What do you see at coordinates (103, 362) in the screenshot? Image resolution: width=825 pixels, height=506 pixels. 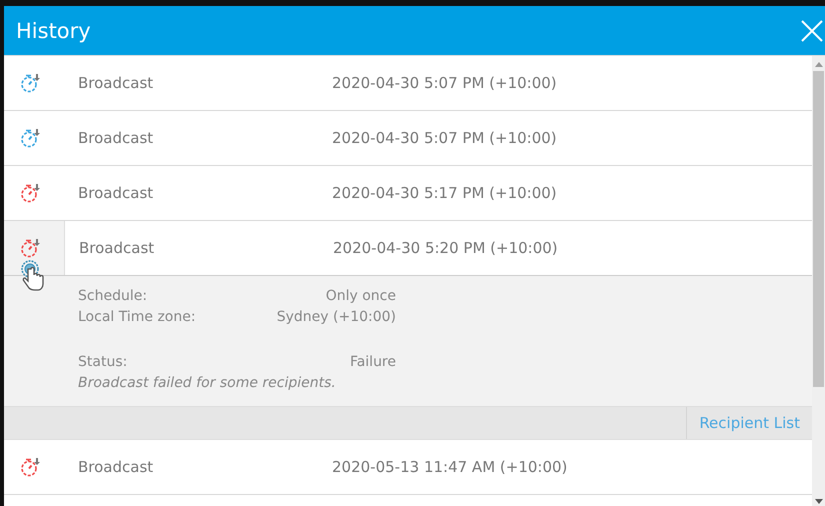 I see `field-label: Status:` at bounding box center [103, 362].